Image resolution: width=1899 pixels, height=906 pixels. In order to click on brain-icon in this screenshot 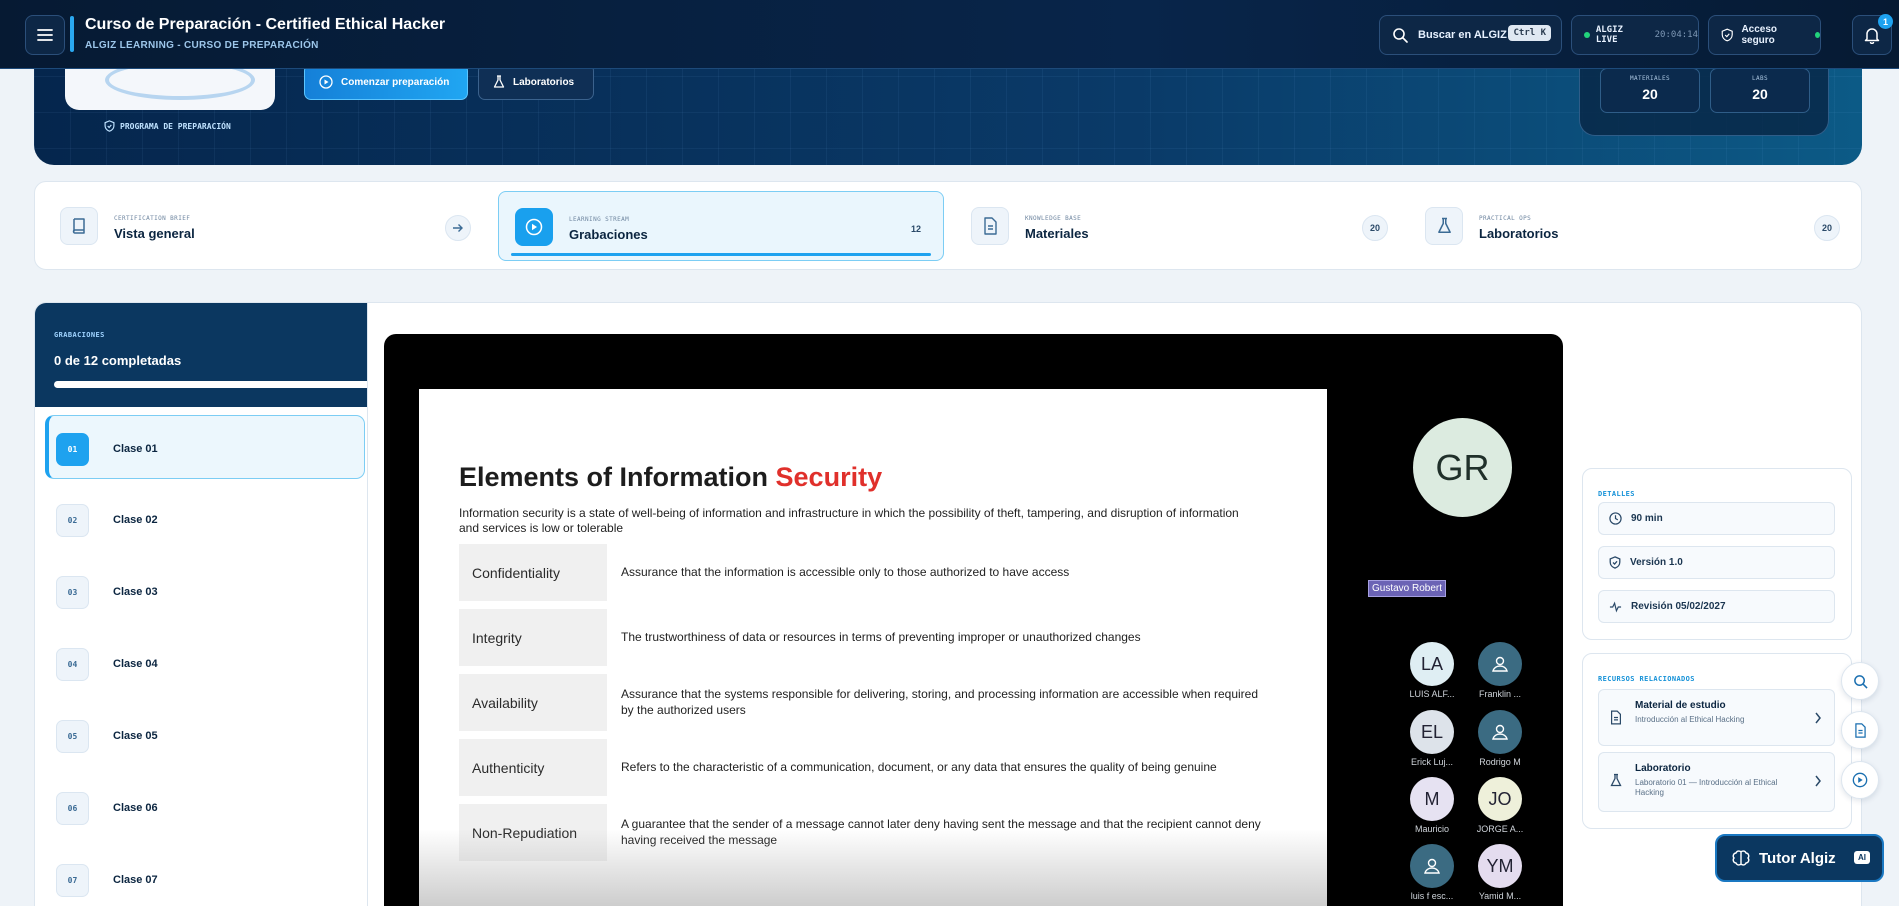, I will do `click(1741, 858)`.